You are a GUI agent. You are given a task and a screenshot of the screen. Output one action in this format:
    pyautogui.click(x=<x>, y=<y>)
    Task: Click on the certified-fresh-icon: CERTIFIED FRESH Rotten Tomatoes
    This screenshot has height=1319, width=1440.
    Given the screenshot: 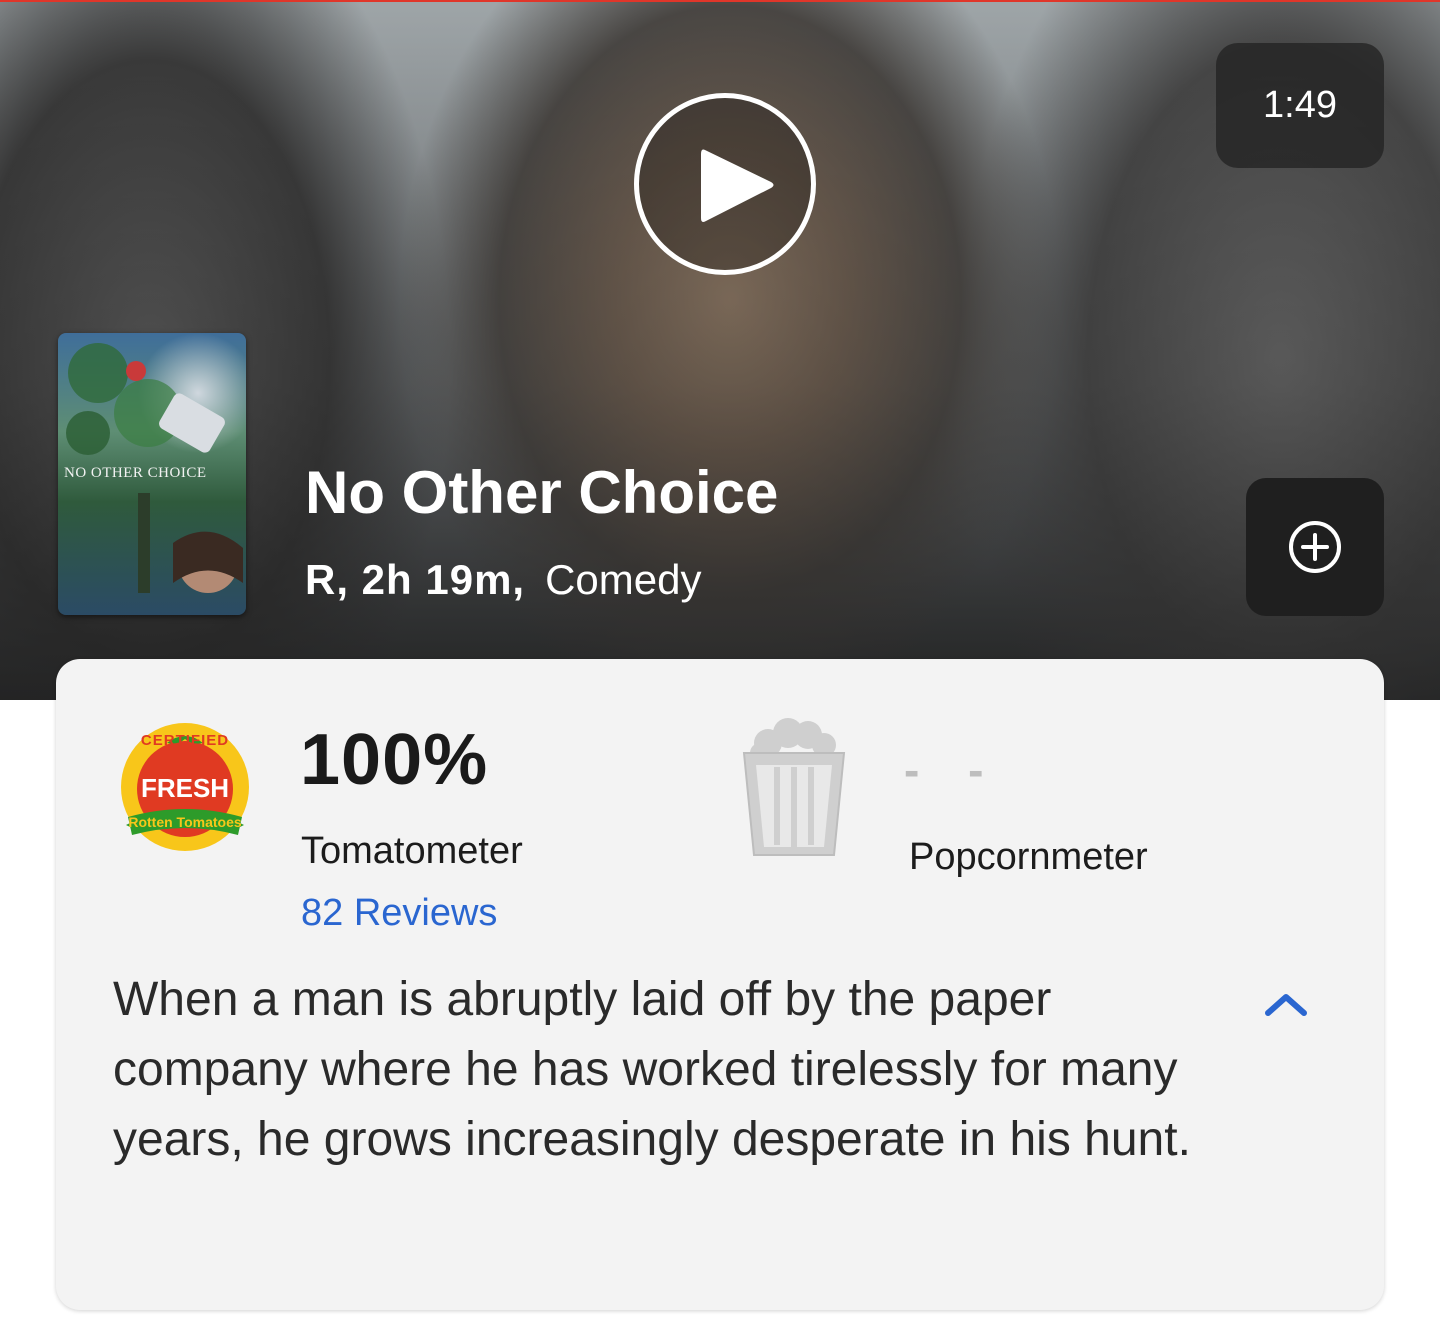 What is the action you would take?
    pyautogui.click(x=185, y=787)
    